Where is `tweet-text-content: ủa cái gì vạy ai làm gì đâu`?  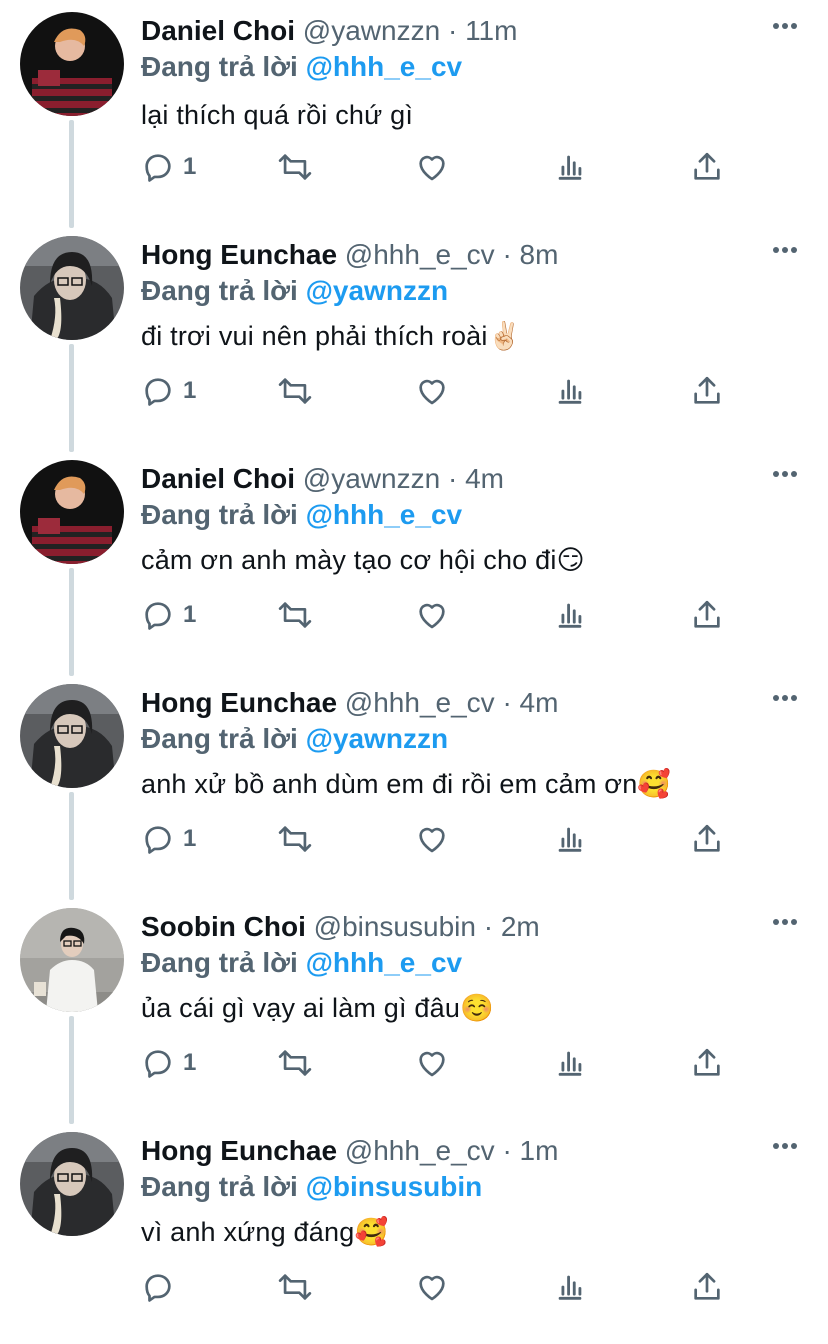
tweet-text-content: ủa cái gì vạy ai làm gì đâu is located at coordinates (301, 1008).